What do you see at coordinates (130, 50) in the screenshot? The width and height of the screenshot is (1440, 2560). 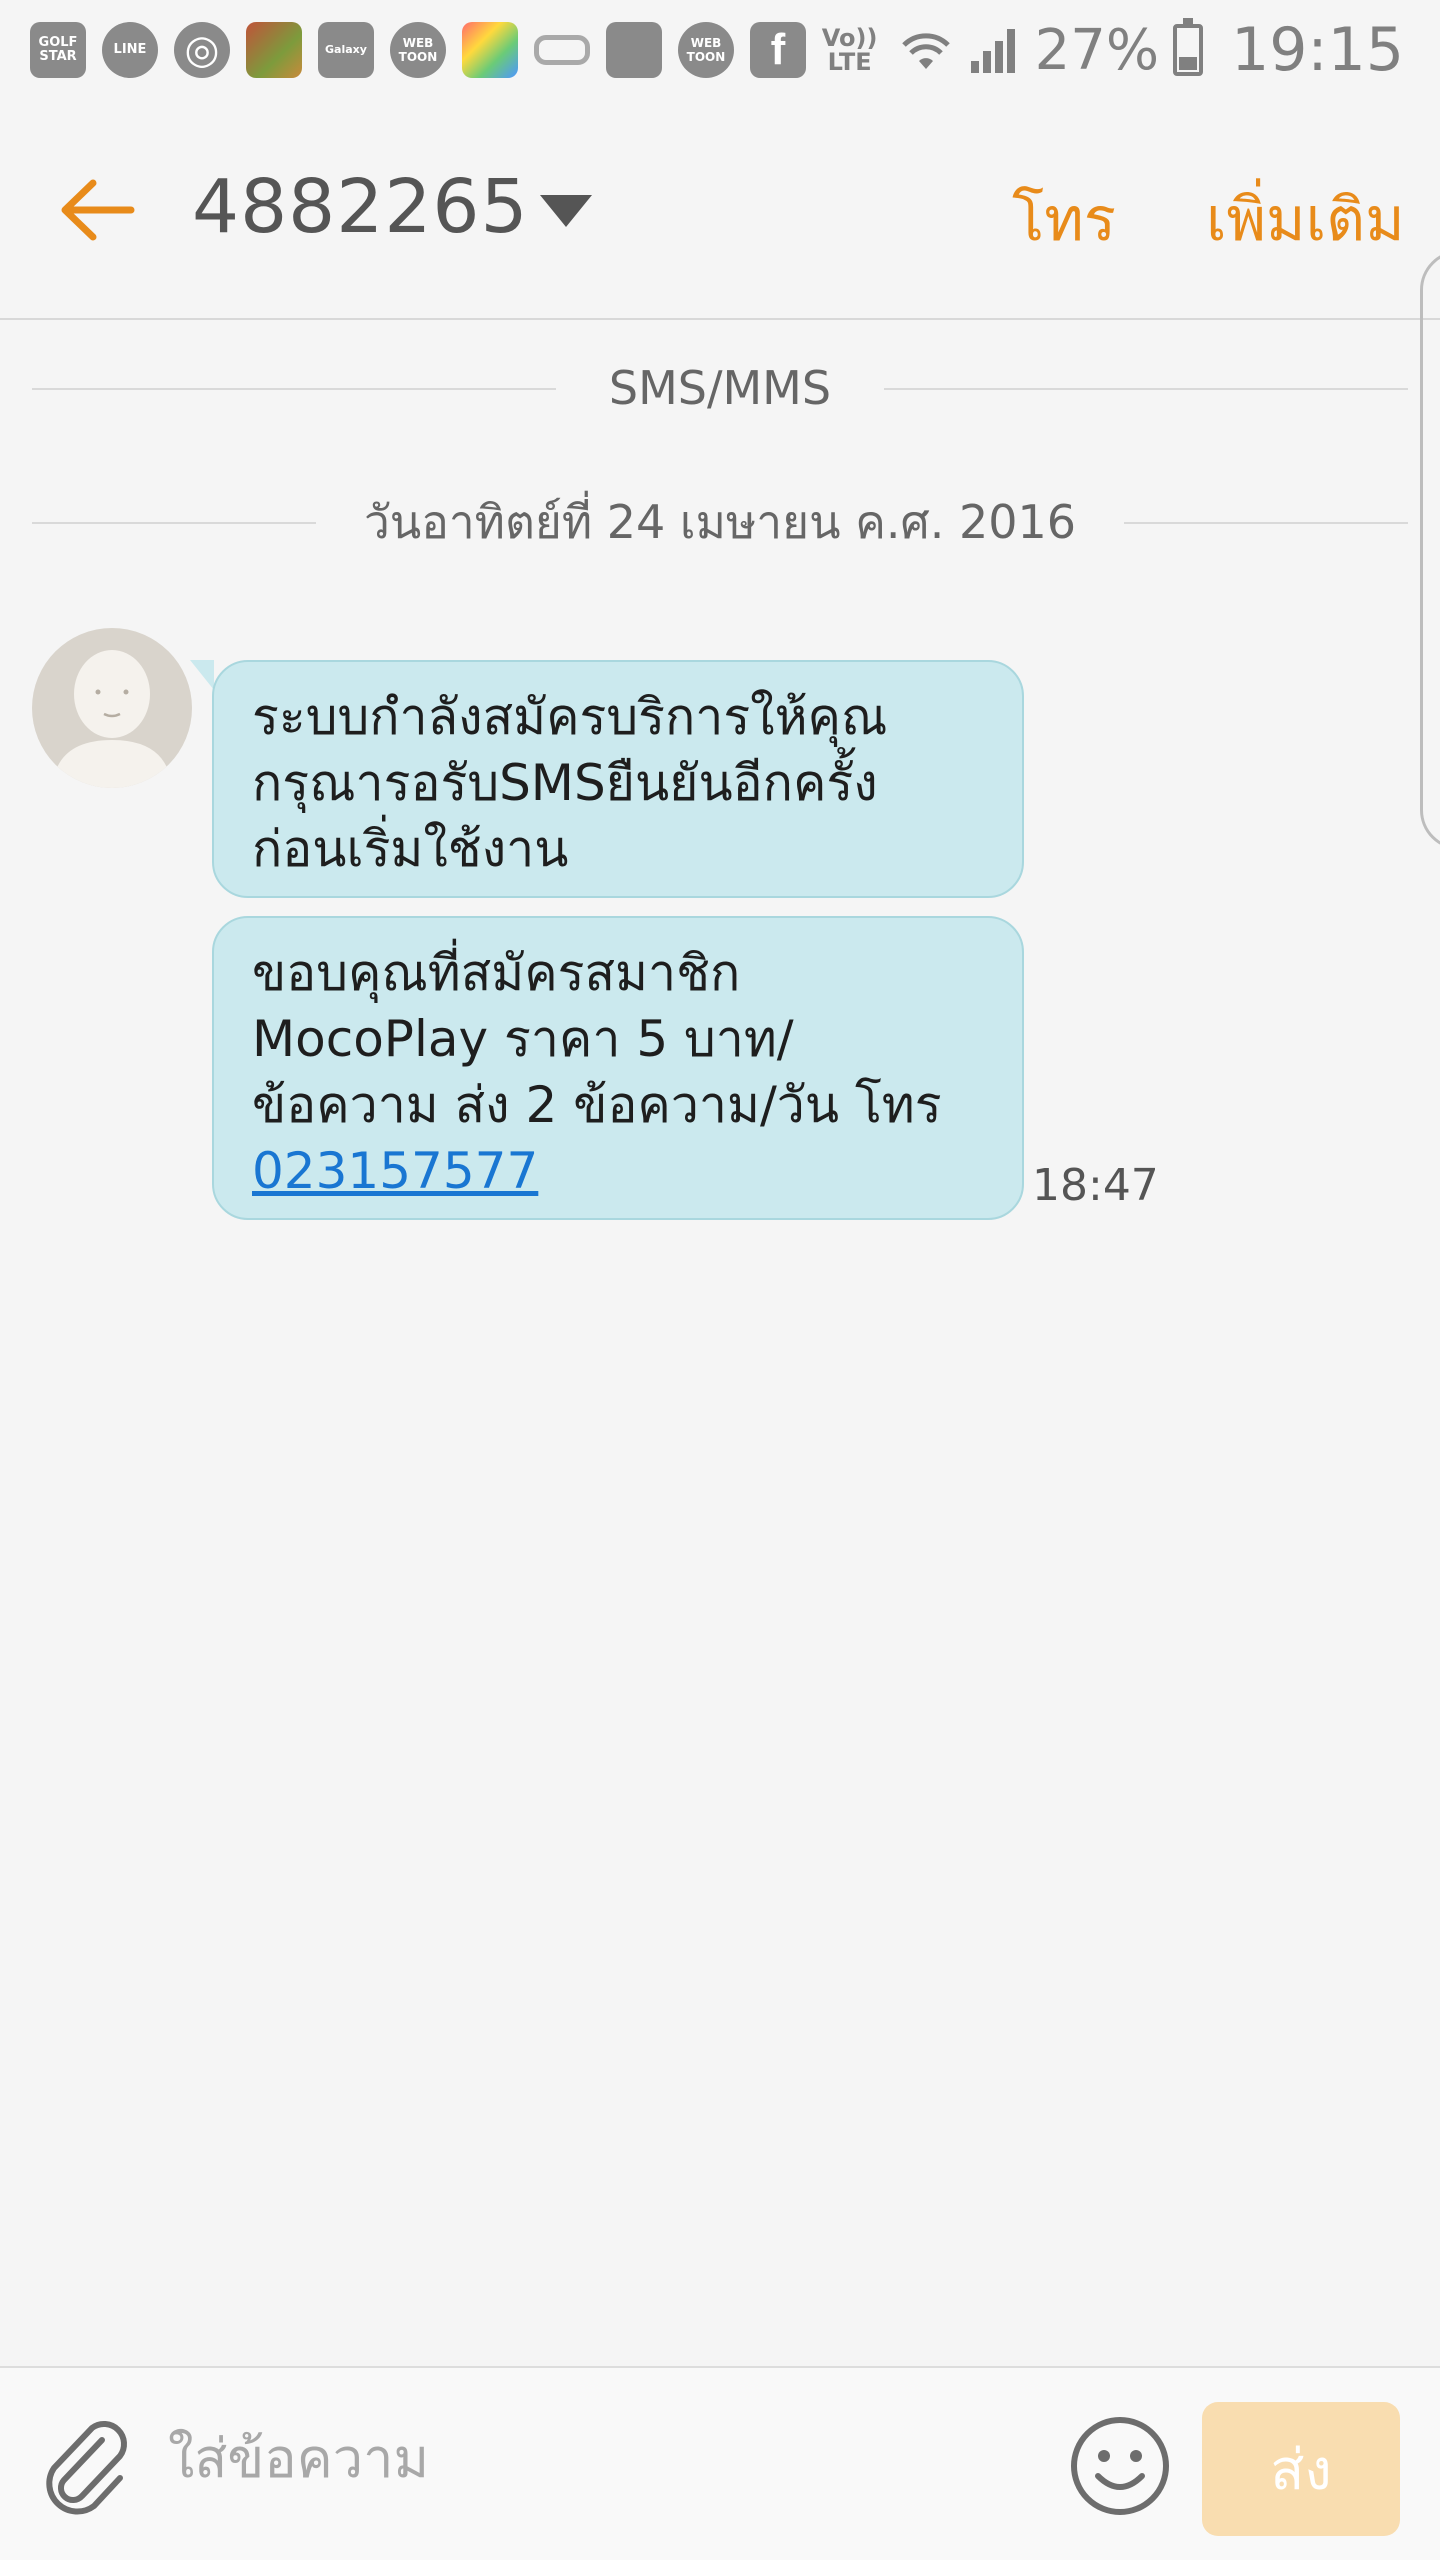 I see `line-icon: LINE` at bounding box center [130, 50].